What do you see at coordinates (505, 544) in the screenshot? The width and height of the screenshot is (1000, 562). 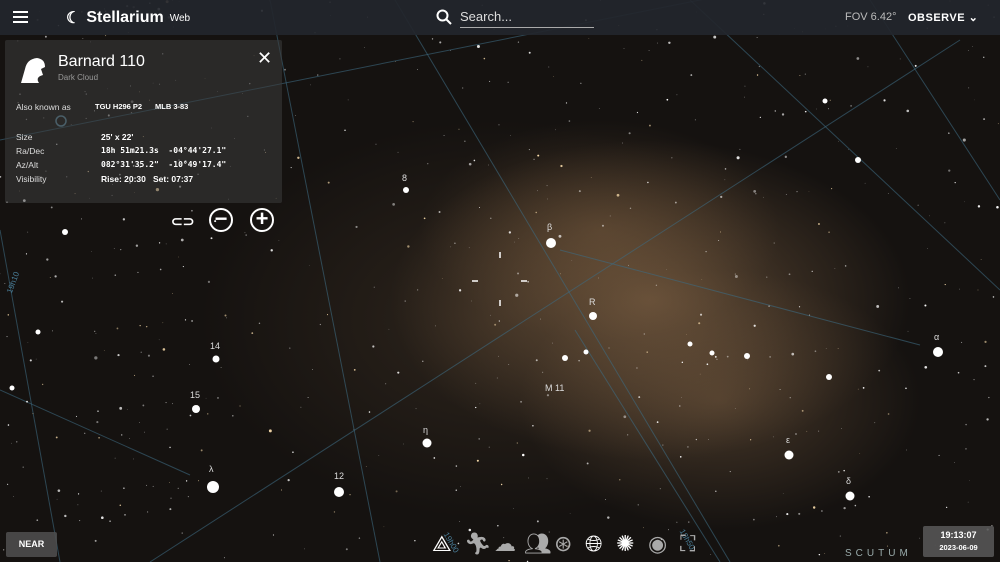 I see `atmosphere-icon: ☁` at bounding box center [505, 544].